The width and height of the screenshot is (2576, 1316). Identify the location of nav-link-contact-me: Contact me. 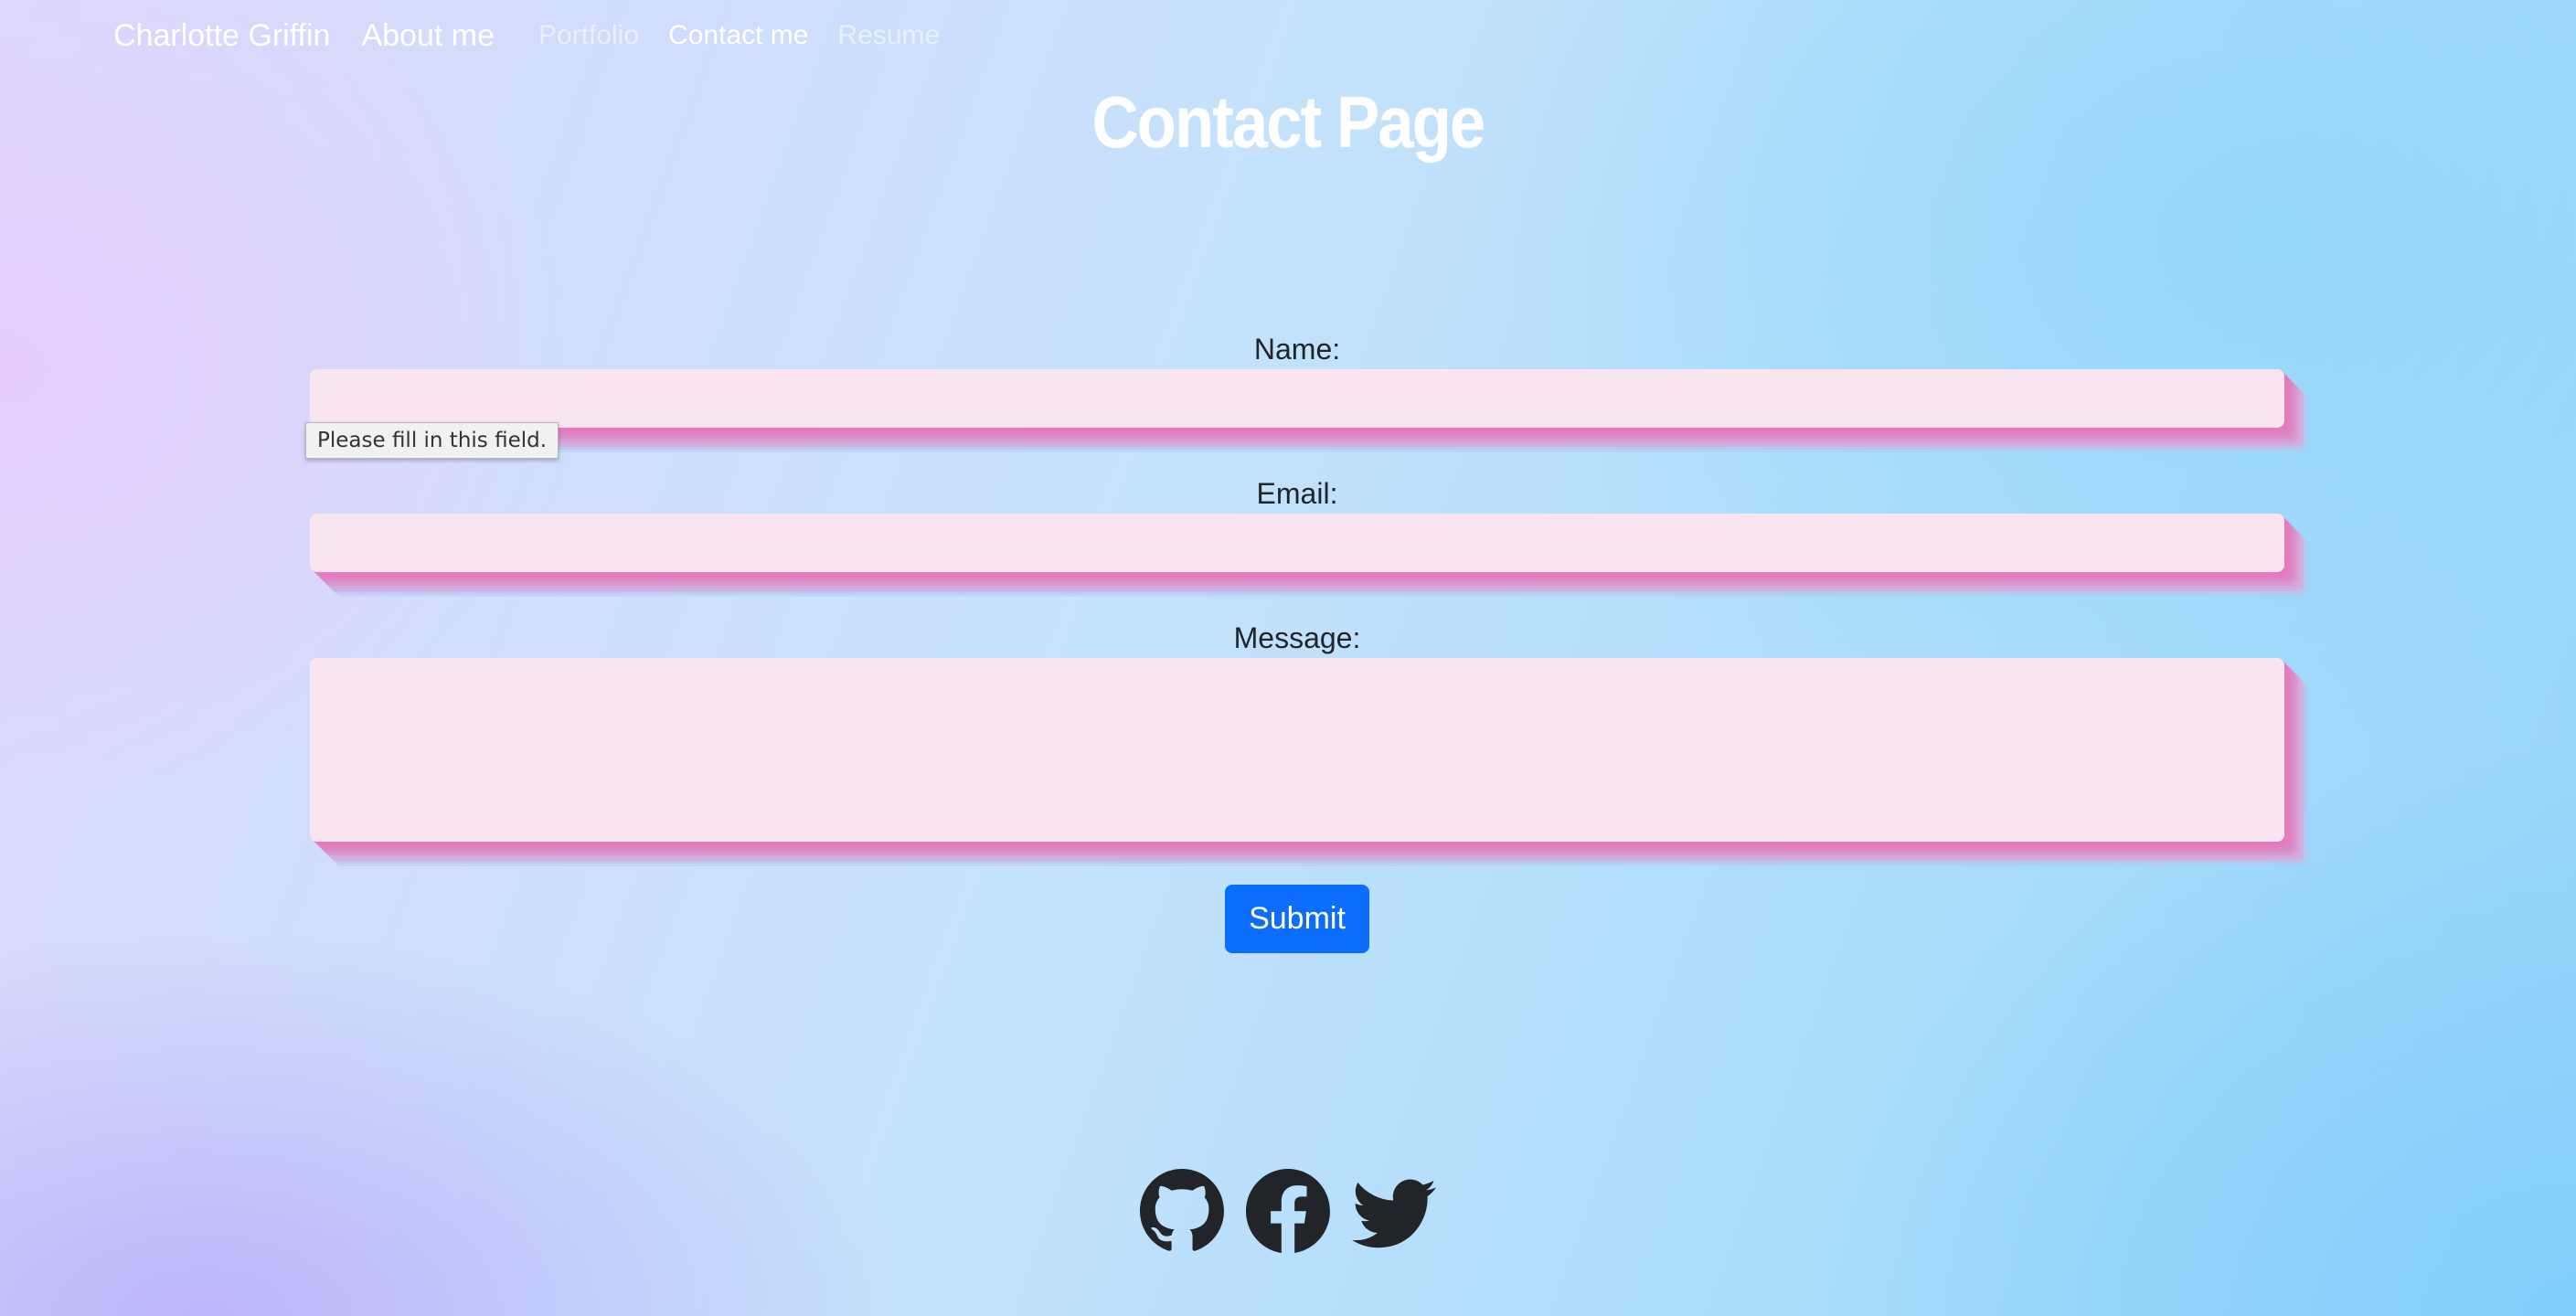
(738, 35).